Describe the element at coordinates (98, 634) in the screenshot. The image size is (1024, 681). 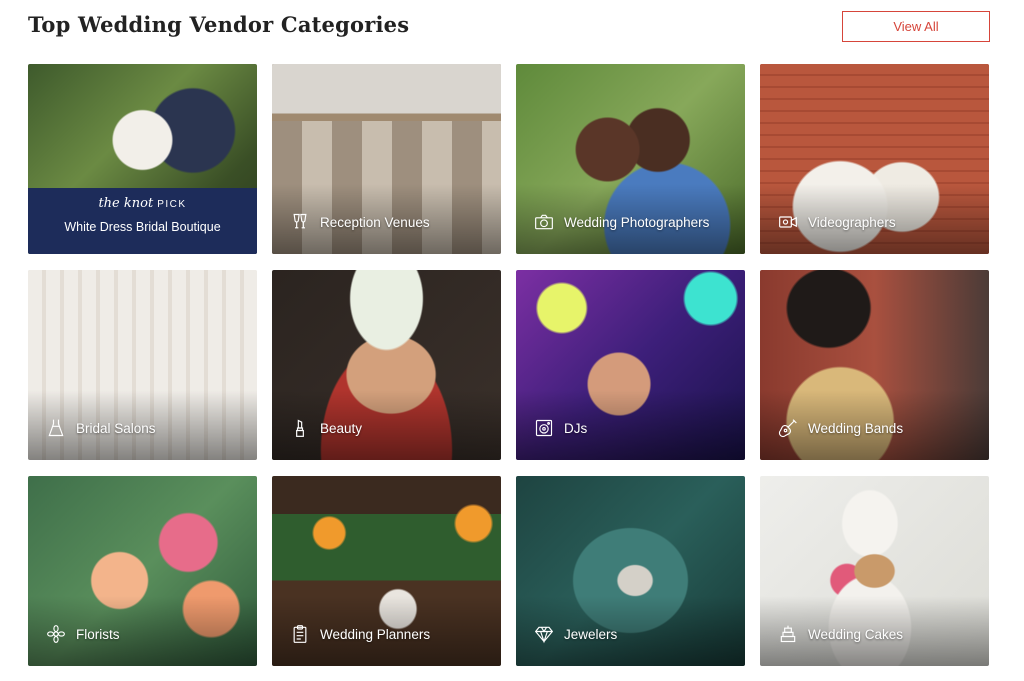
I see `category-label: Florists` at that location.